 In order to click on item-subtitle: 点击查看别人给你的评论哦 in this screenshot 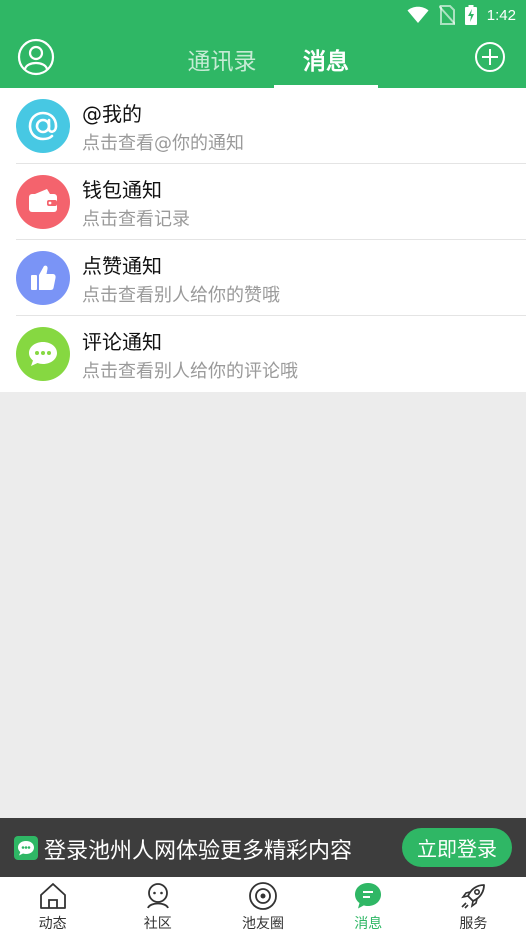, I will do `click(190, 371)`.